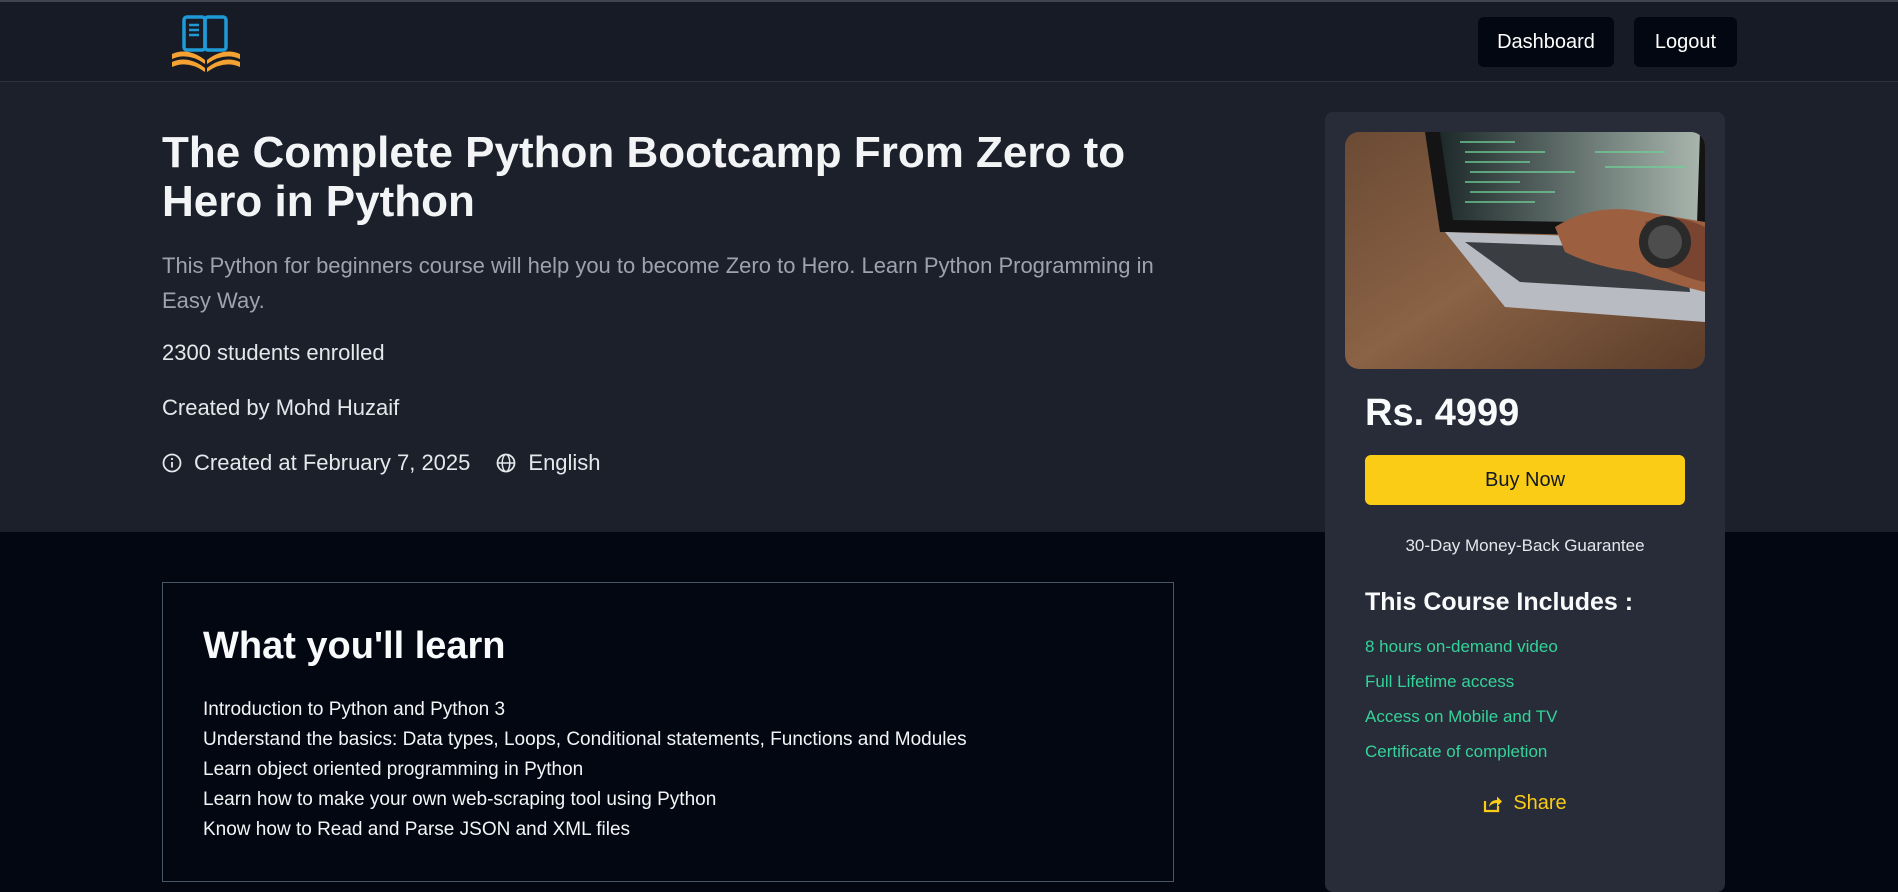 Image resolution: width=1898 pixels, height=892 pixels. Describe the element at coordinates (281, 407) in the screenshot. I see `course-creator: Created by Mohd Huzaif` at that location.